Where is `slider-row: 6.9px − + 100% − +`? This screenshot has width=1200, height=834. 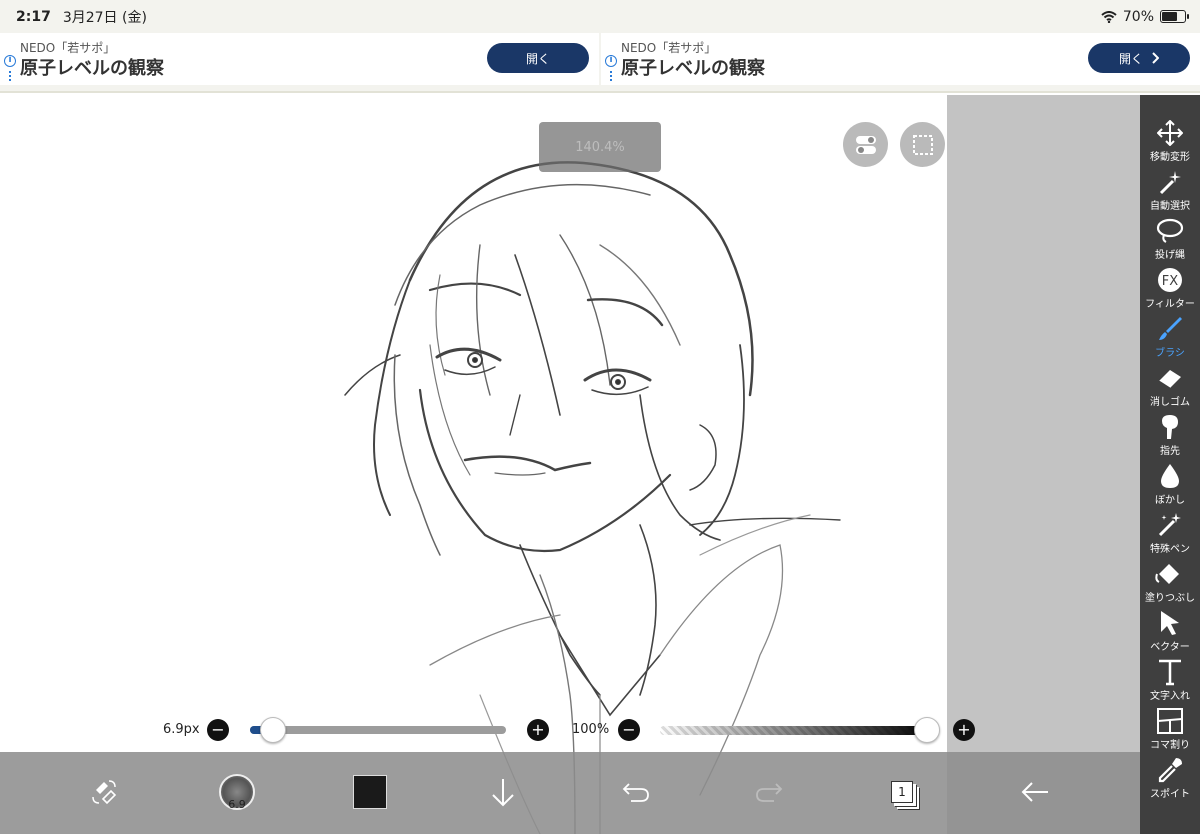 slider-row: 6.9px − + 100% − + is located at coordinates (570, 730).